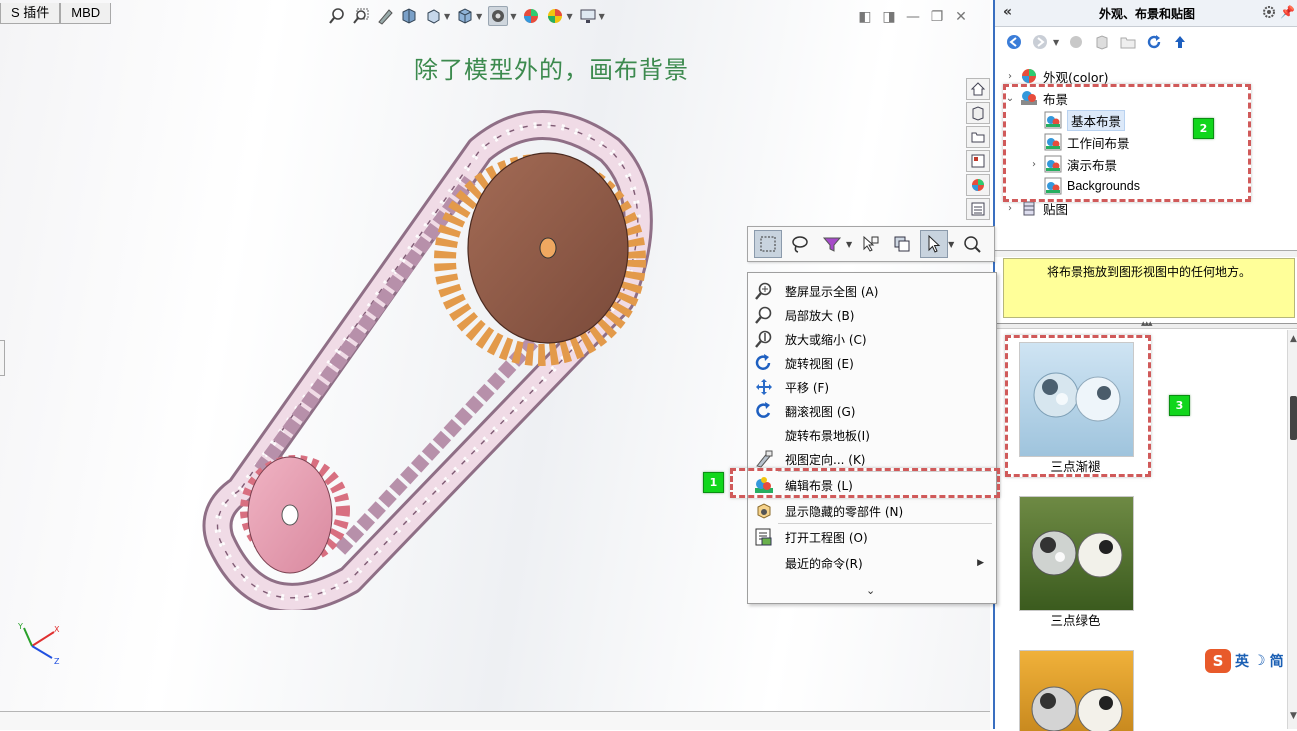 The height and width of the screenshot is (731, 1297). Describe the element at coordinates (872, 387) in the screenshot. I see `menu-item-pan: 平移 (F)` at that location.